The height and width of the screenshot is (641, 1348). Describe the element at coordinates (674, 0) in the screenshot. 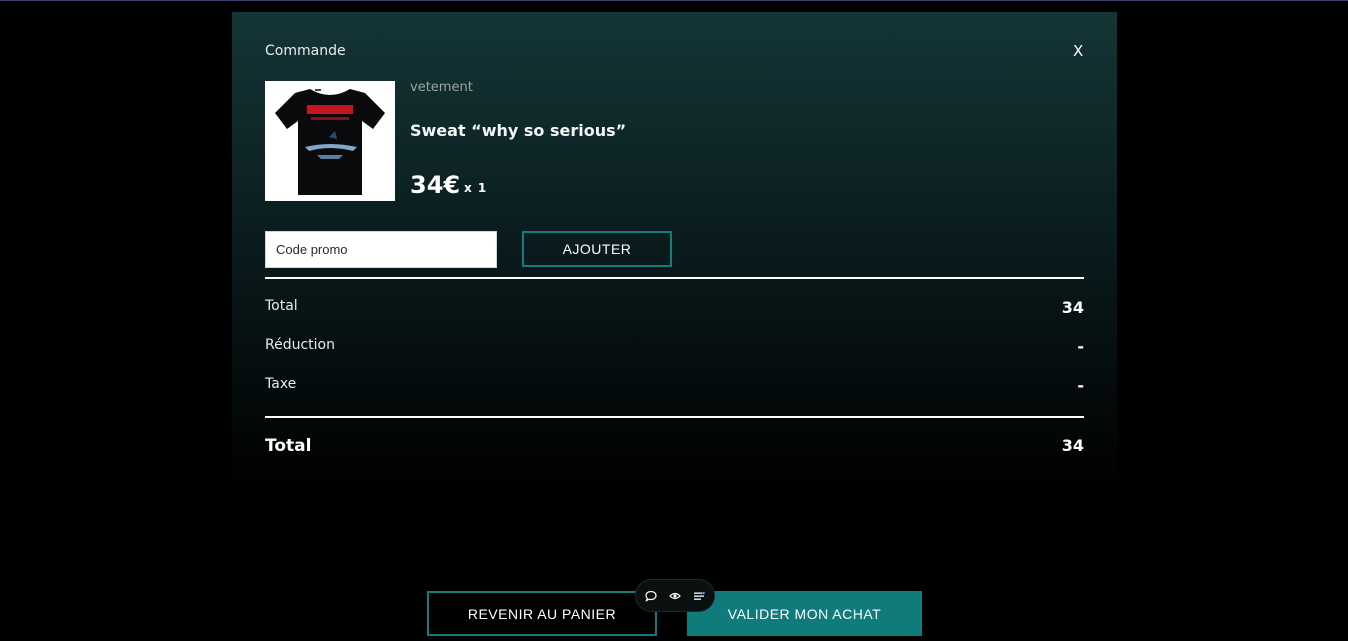

I see `top-border-line` at that location.